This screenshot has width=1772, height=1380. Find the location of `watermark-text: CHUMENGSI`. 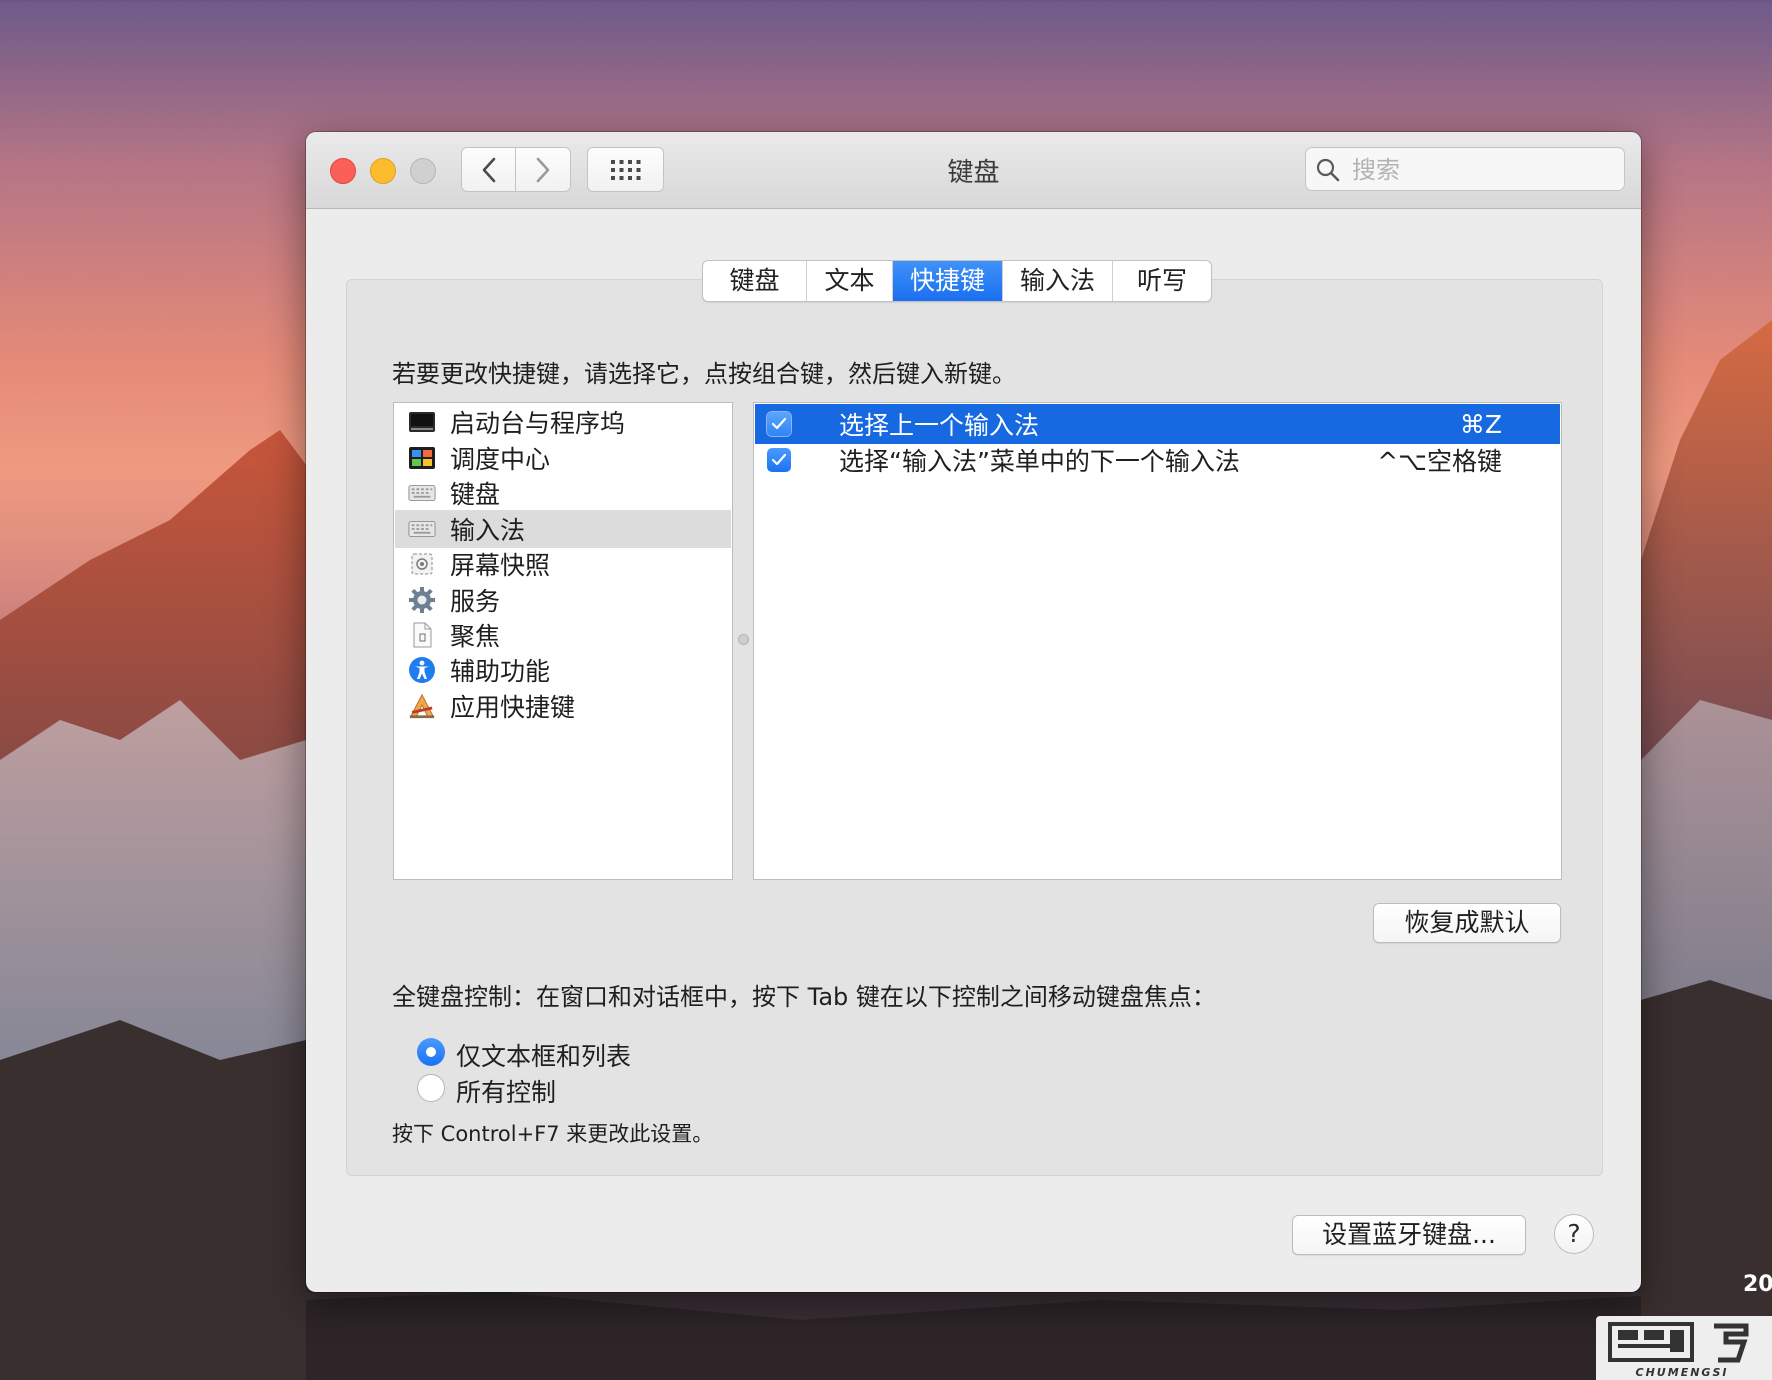

watermark-text: CHUMENGSI is located at coordinates (1682, 1372).